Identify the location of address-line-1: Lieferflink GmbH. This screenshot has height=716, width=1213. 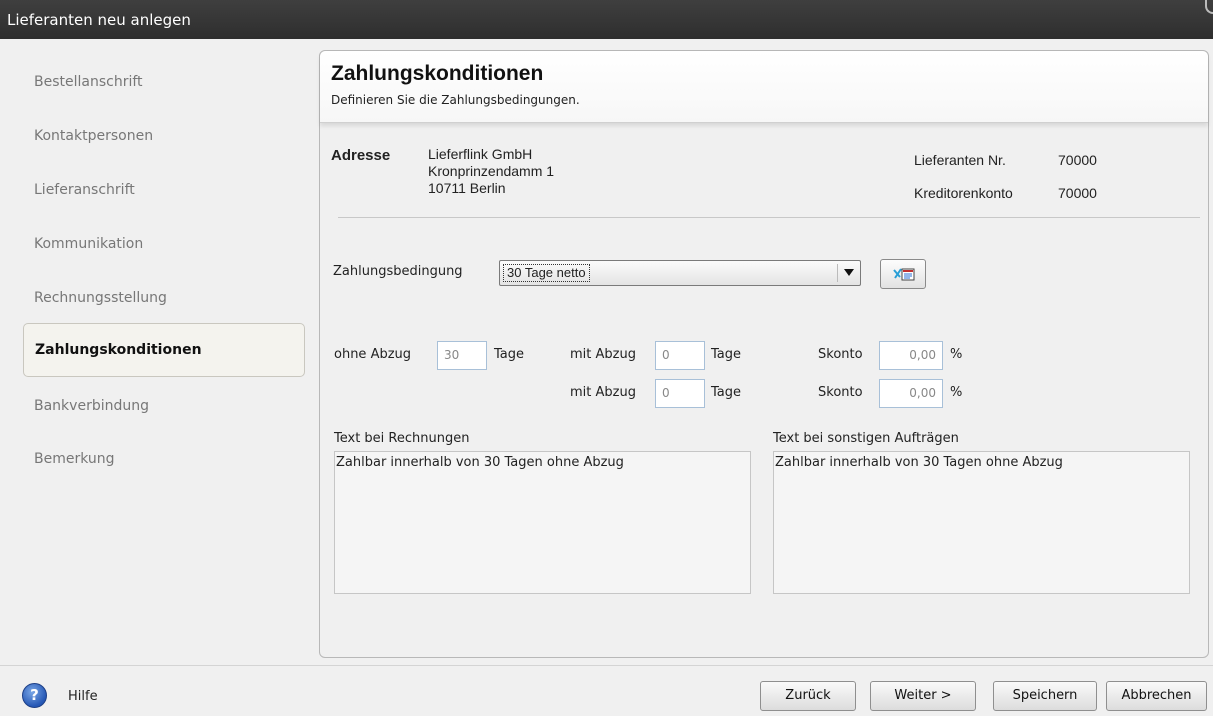
(480, 154).